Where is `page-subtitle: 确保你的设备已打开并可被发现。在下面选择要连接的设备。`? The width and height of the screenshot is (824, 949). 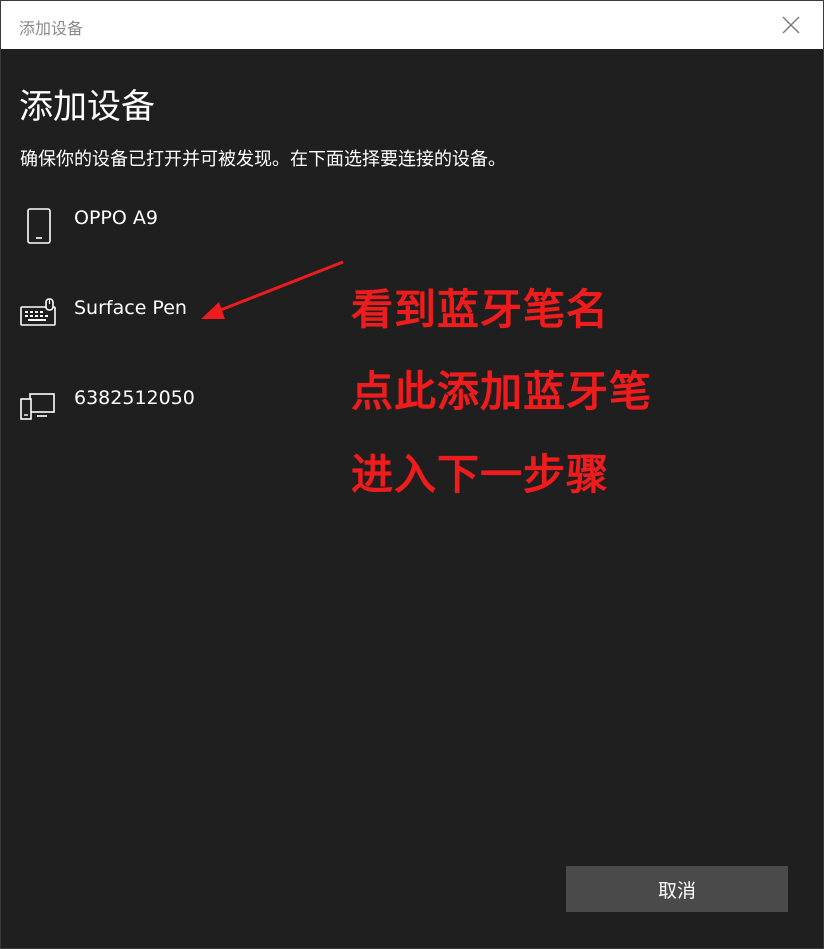 page-subtitle: 确保你的设备已打开并可被发现。在下面选择要连接的设备。 is located at coordinates (263, 159).